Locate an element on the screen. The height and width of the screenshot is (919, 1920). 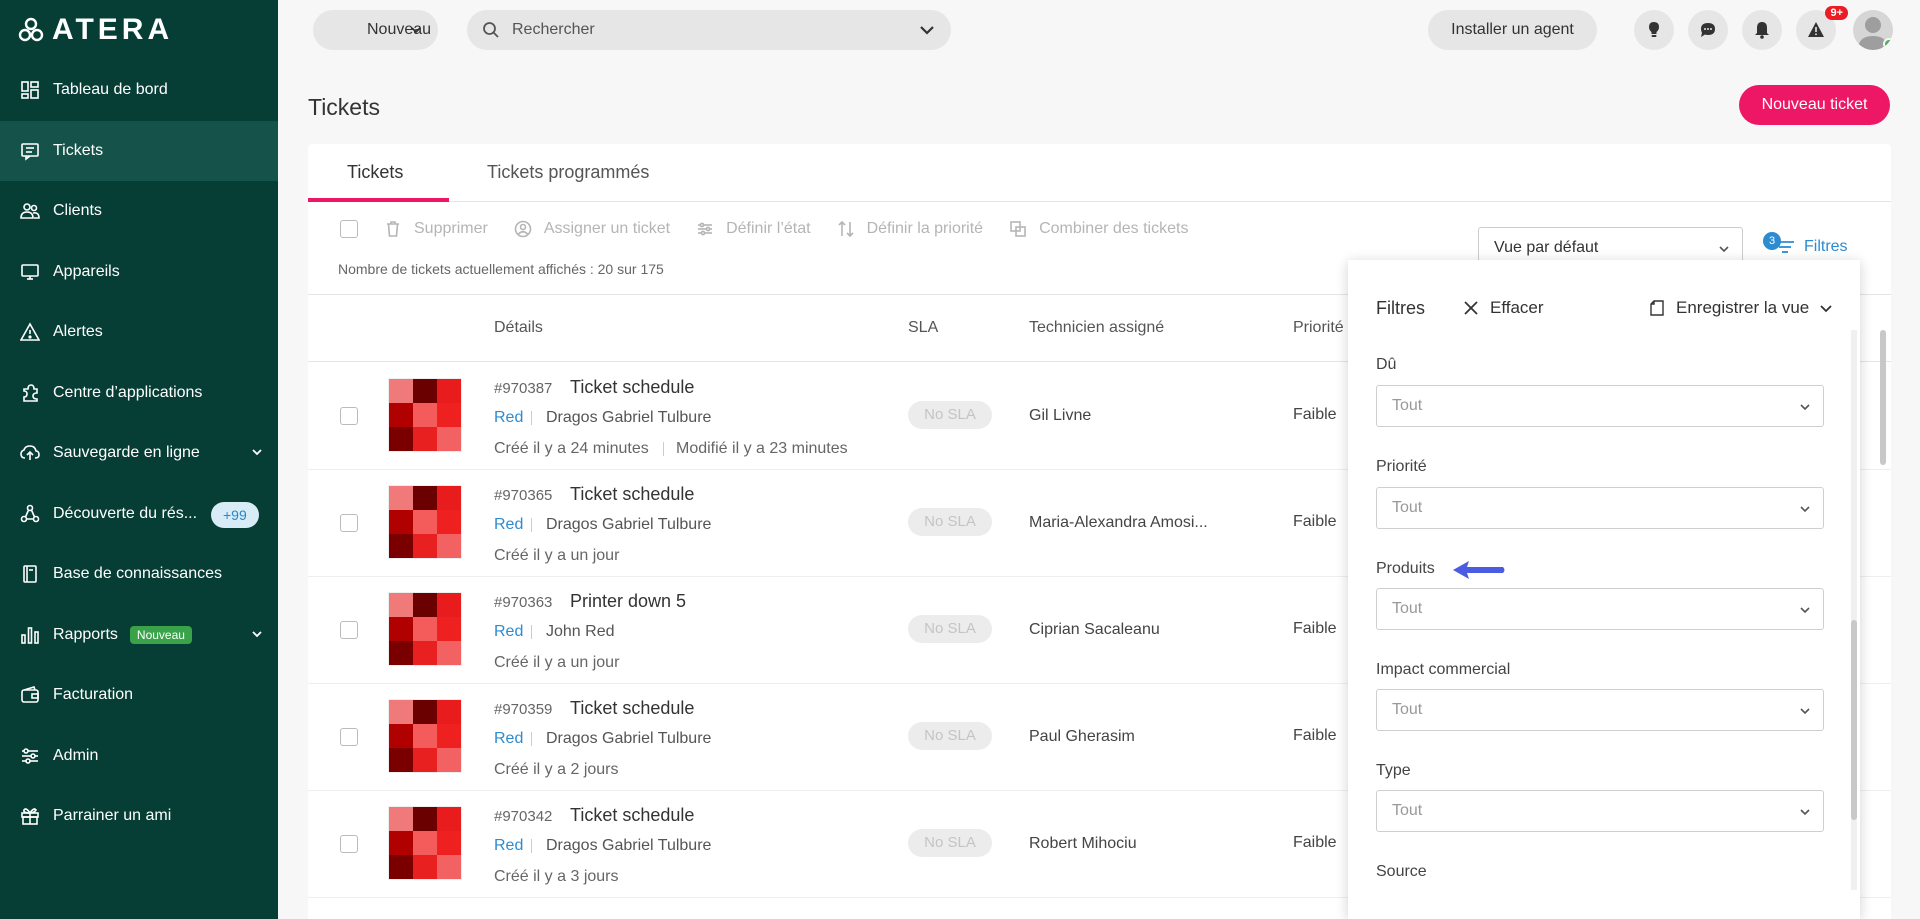
filter-select-value: Tout is located at coordinates (1407, 405).